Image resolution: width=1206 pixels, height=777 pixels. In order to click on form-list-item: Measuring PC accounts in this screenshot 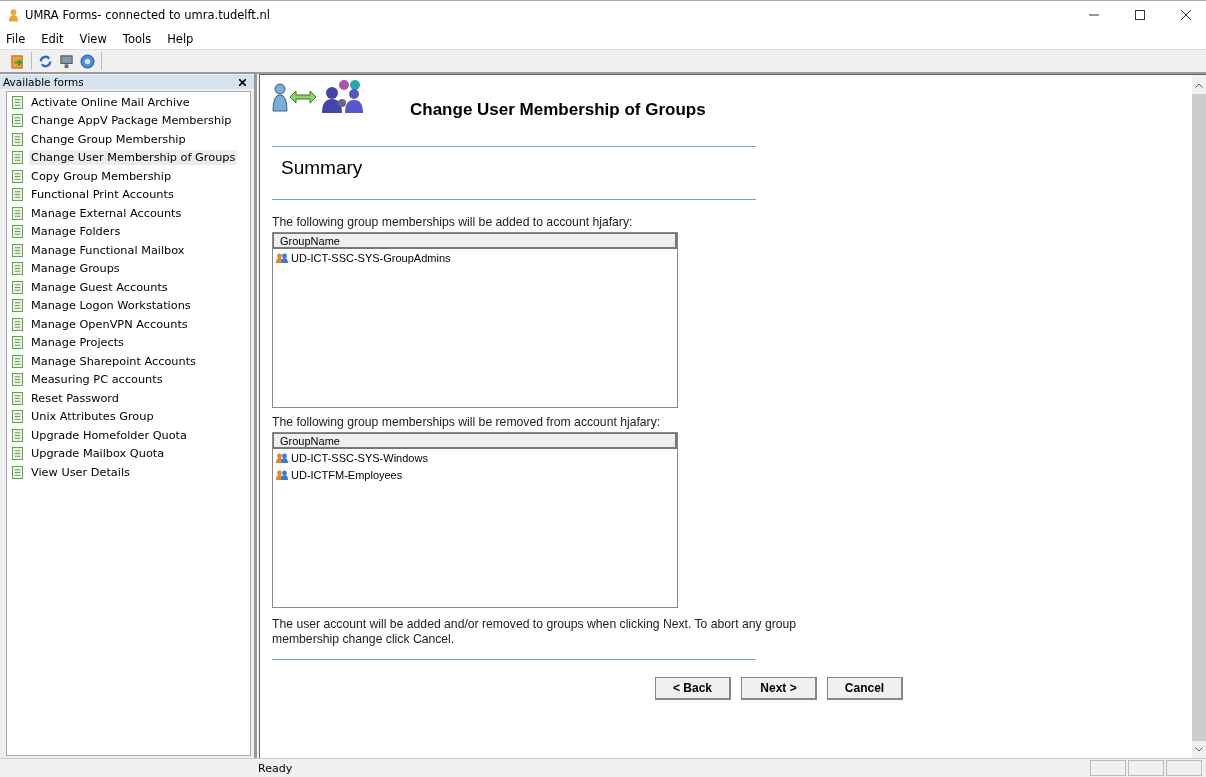, I will do `click(97, 380)`.